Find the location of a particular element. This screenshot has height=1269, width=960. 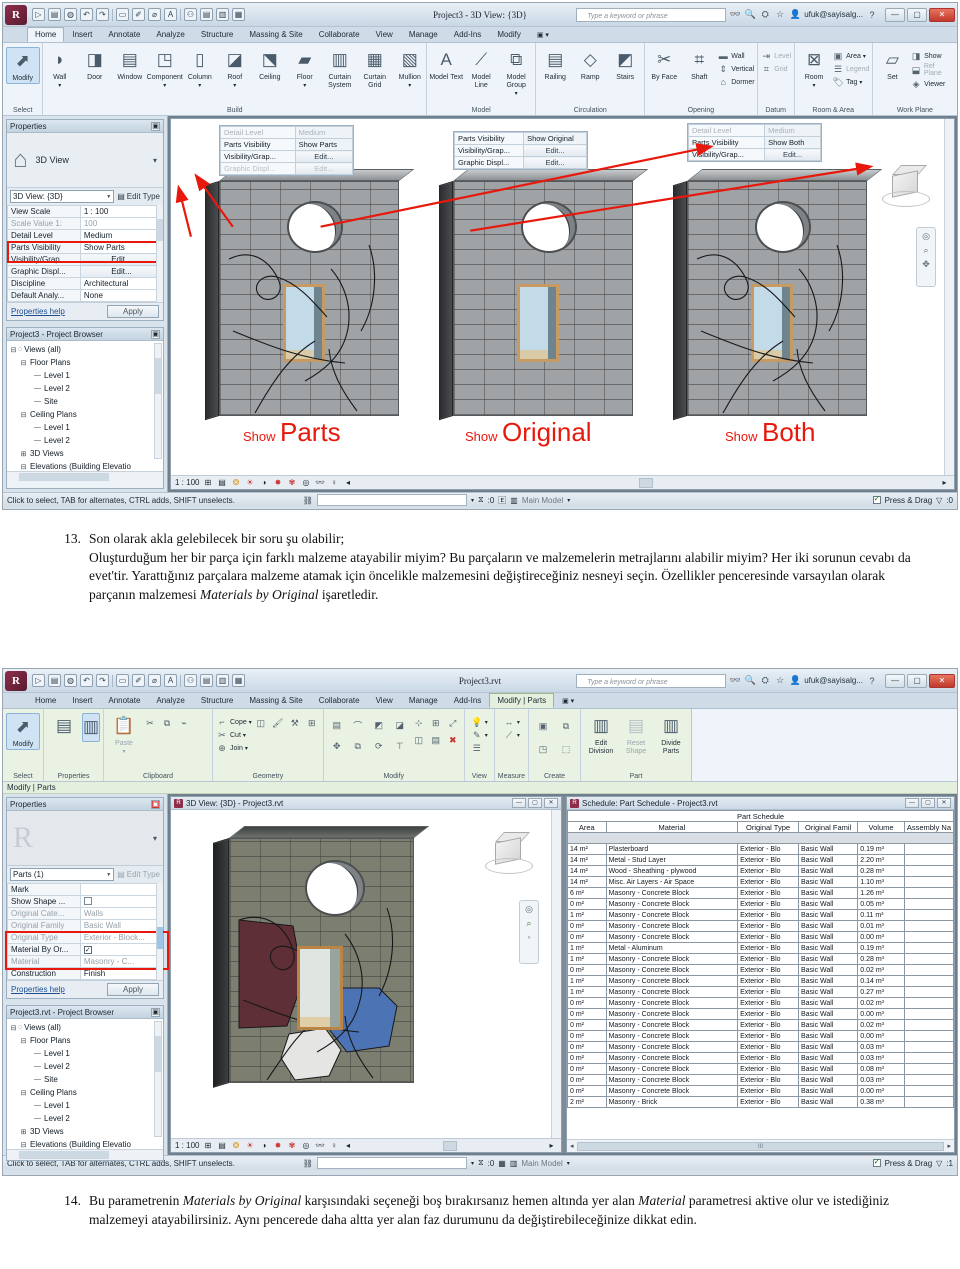

show-workplane-button: ◨ Show is located at coordinates (932, 56).